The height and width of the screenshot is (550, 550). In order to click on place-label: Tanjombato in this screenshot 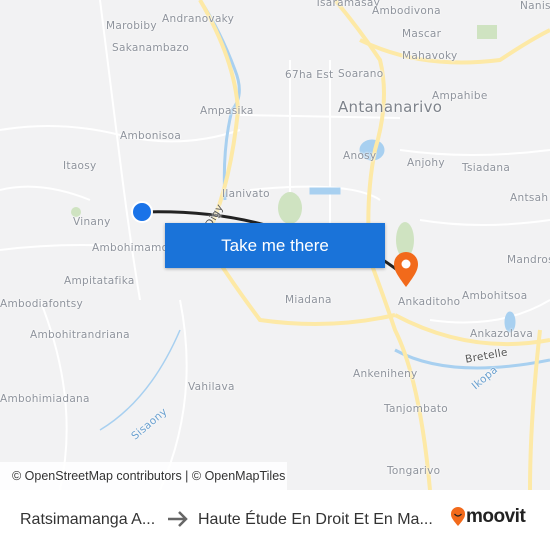, I will do `click(416, 409)`.